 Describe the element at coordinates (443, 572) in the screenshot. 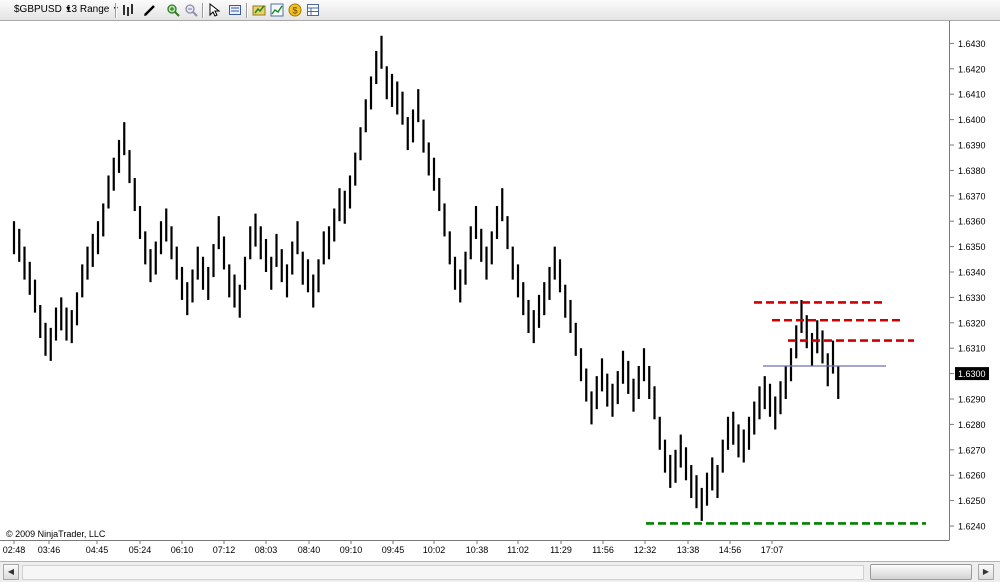

I see `scrollbar-track` at that location.